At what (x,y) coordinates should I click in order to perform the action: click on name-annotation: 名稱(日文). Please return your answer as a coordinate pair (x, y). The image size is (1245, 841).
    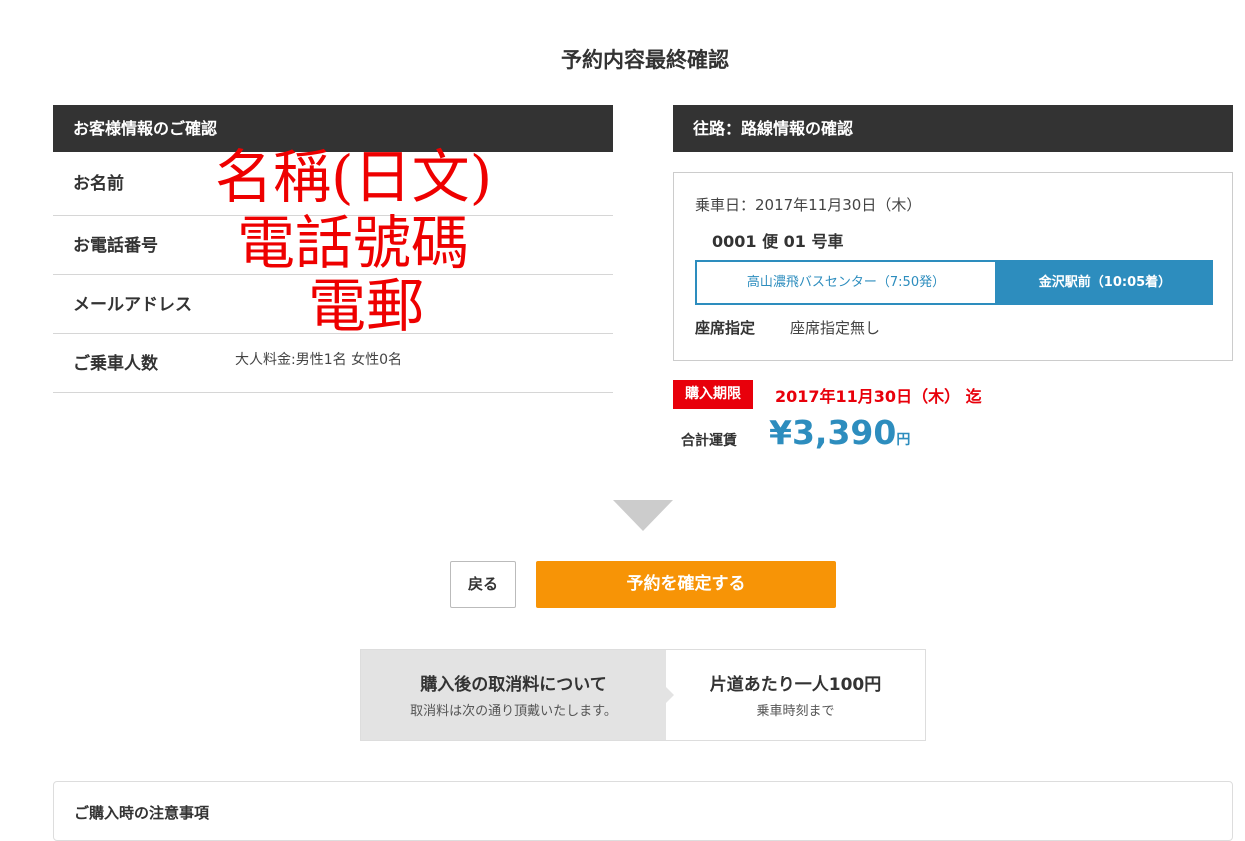
    Looking at the image, I should click on (354, 177).